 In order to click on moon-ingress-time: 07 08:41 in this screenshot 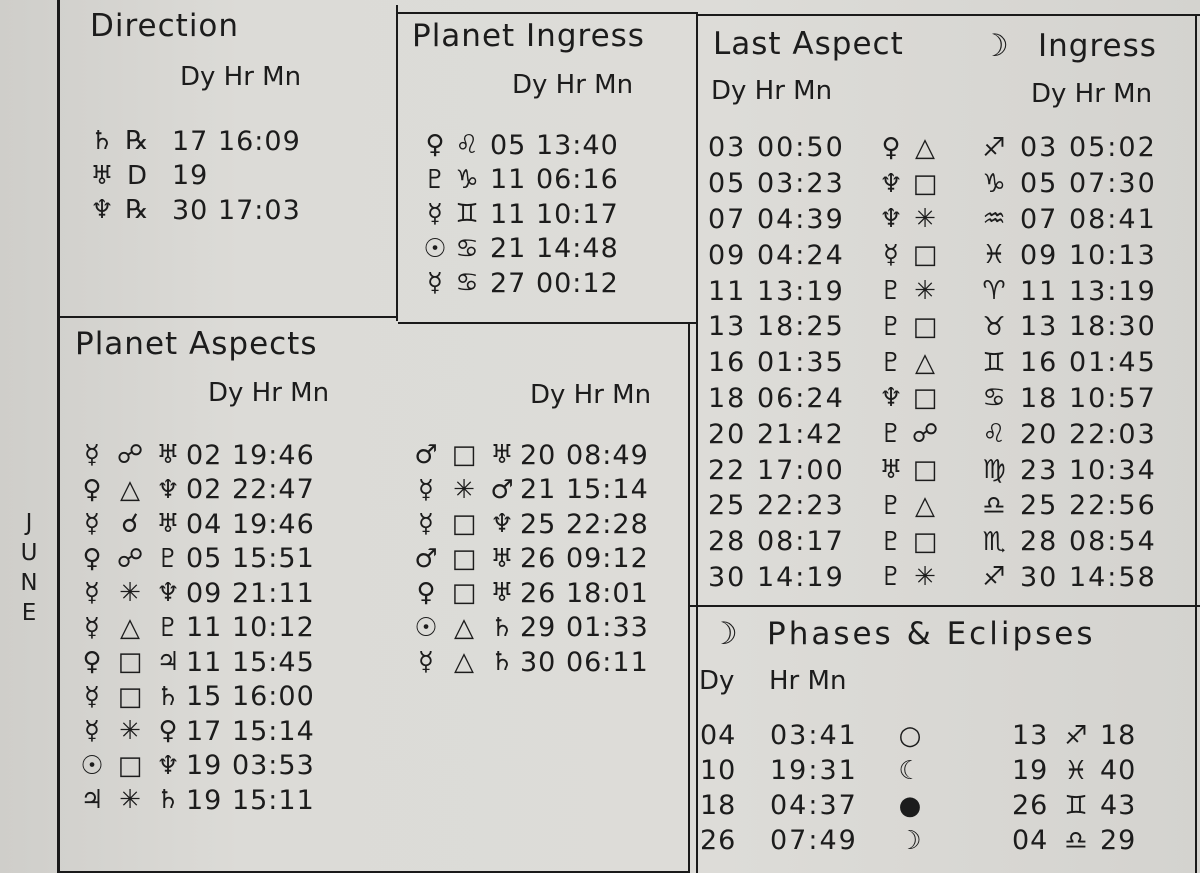, I will do `click(1088, 219)`.